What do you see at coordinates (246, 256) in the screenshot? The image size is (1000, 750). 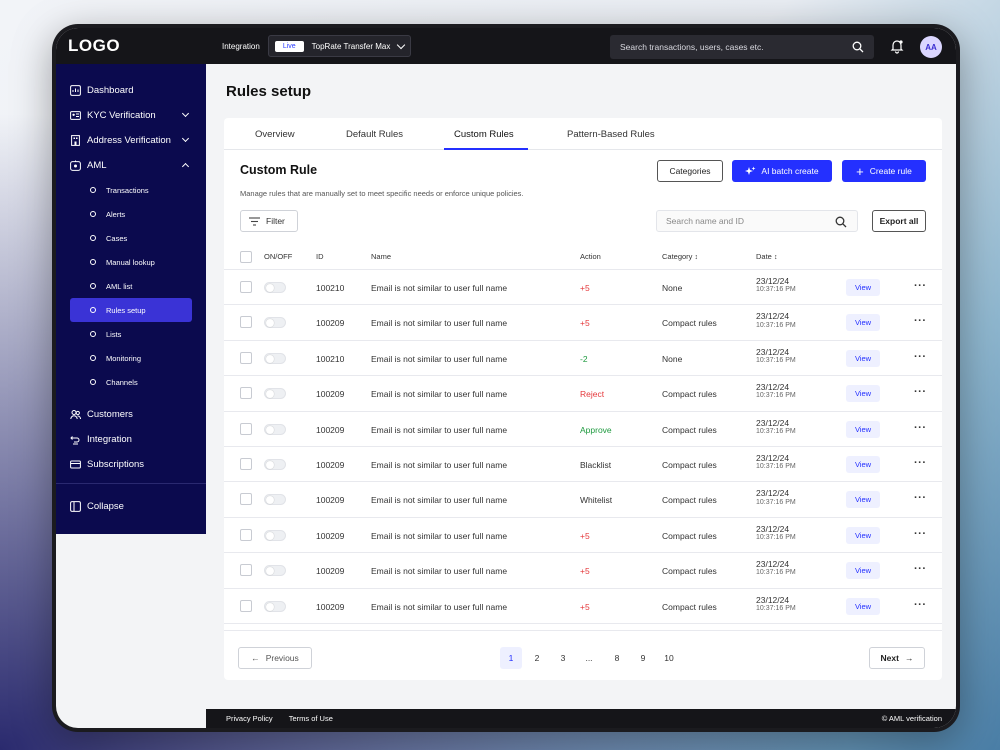 I see `select-all-checkbox` at bounding box center [246, 256].